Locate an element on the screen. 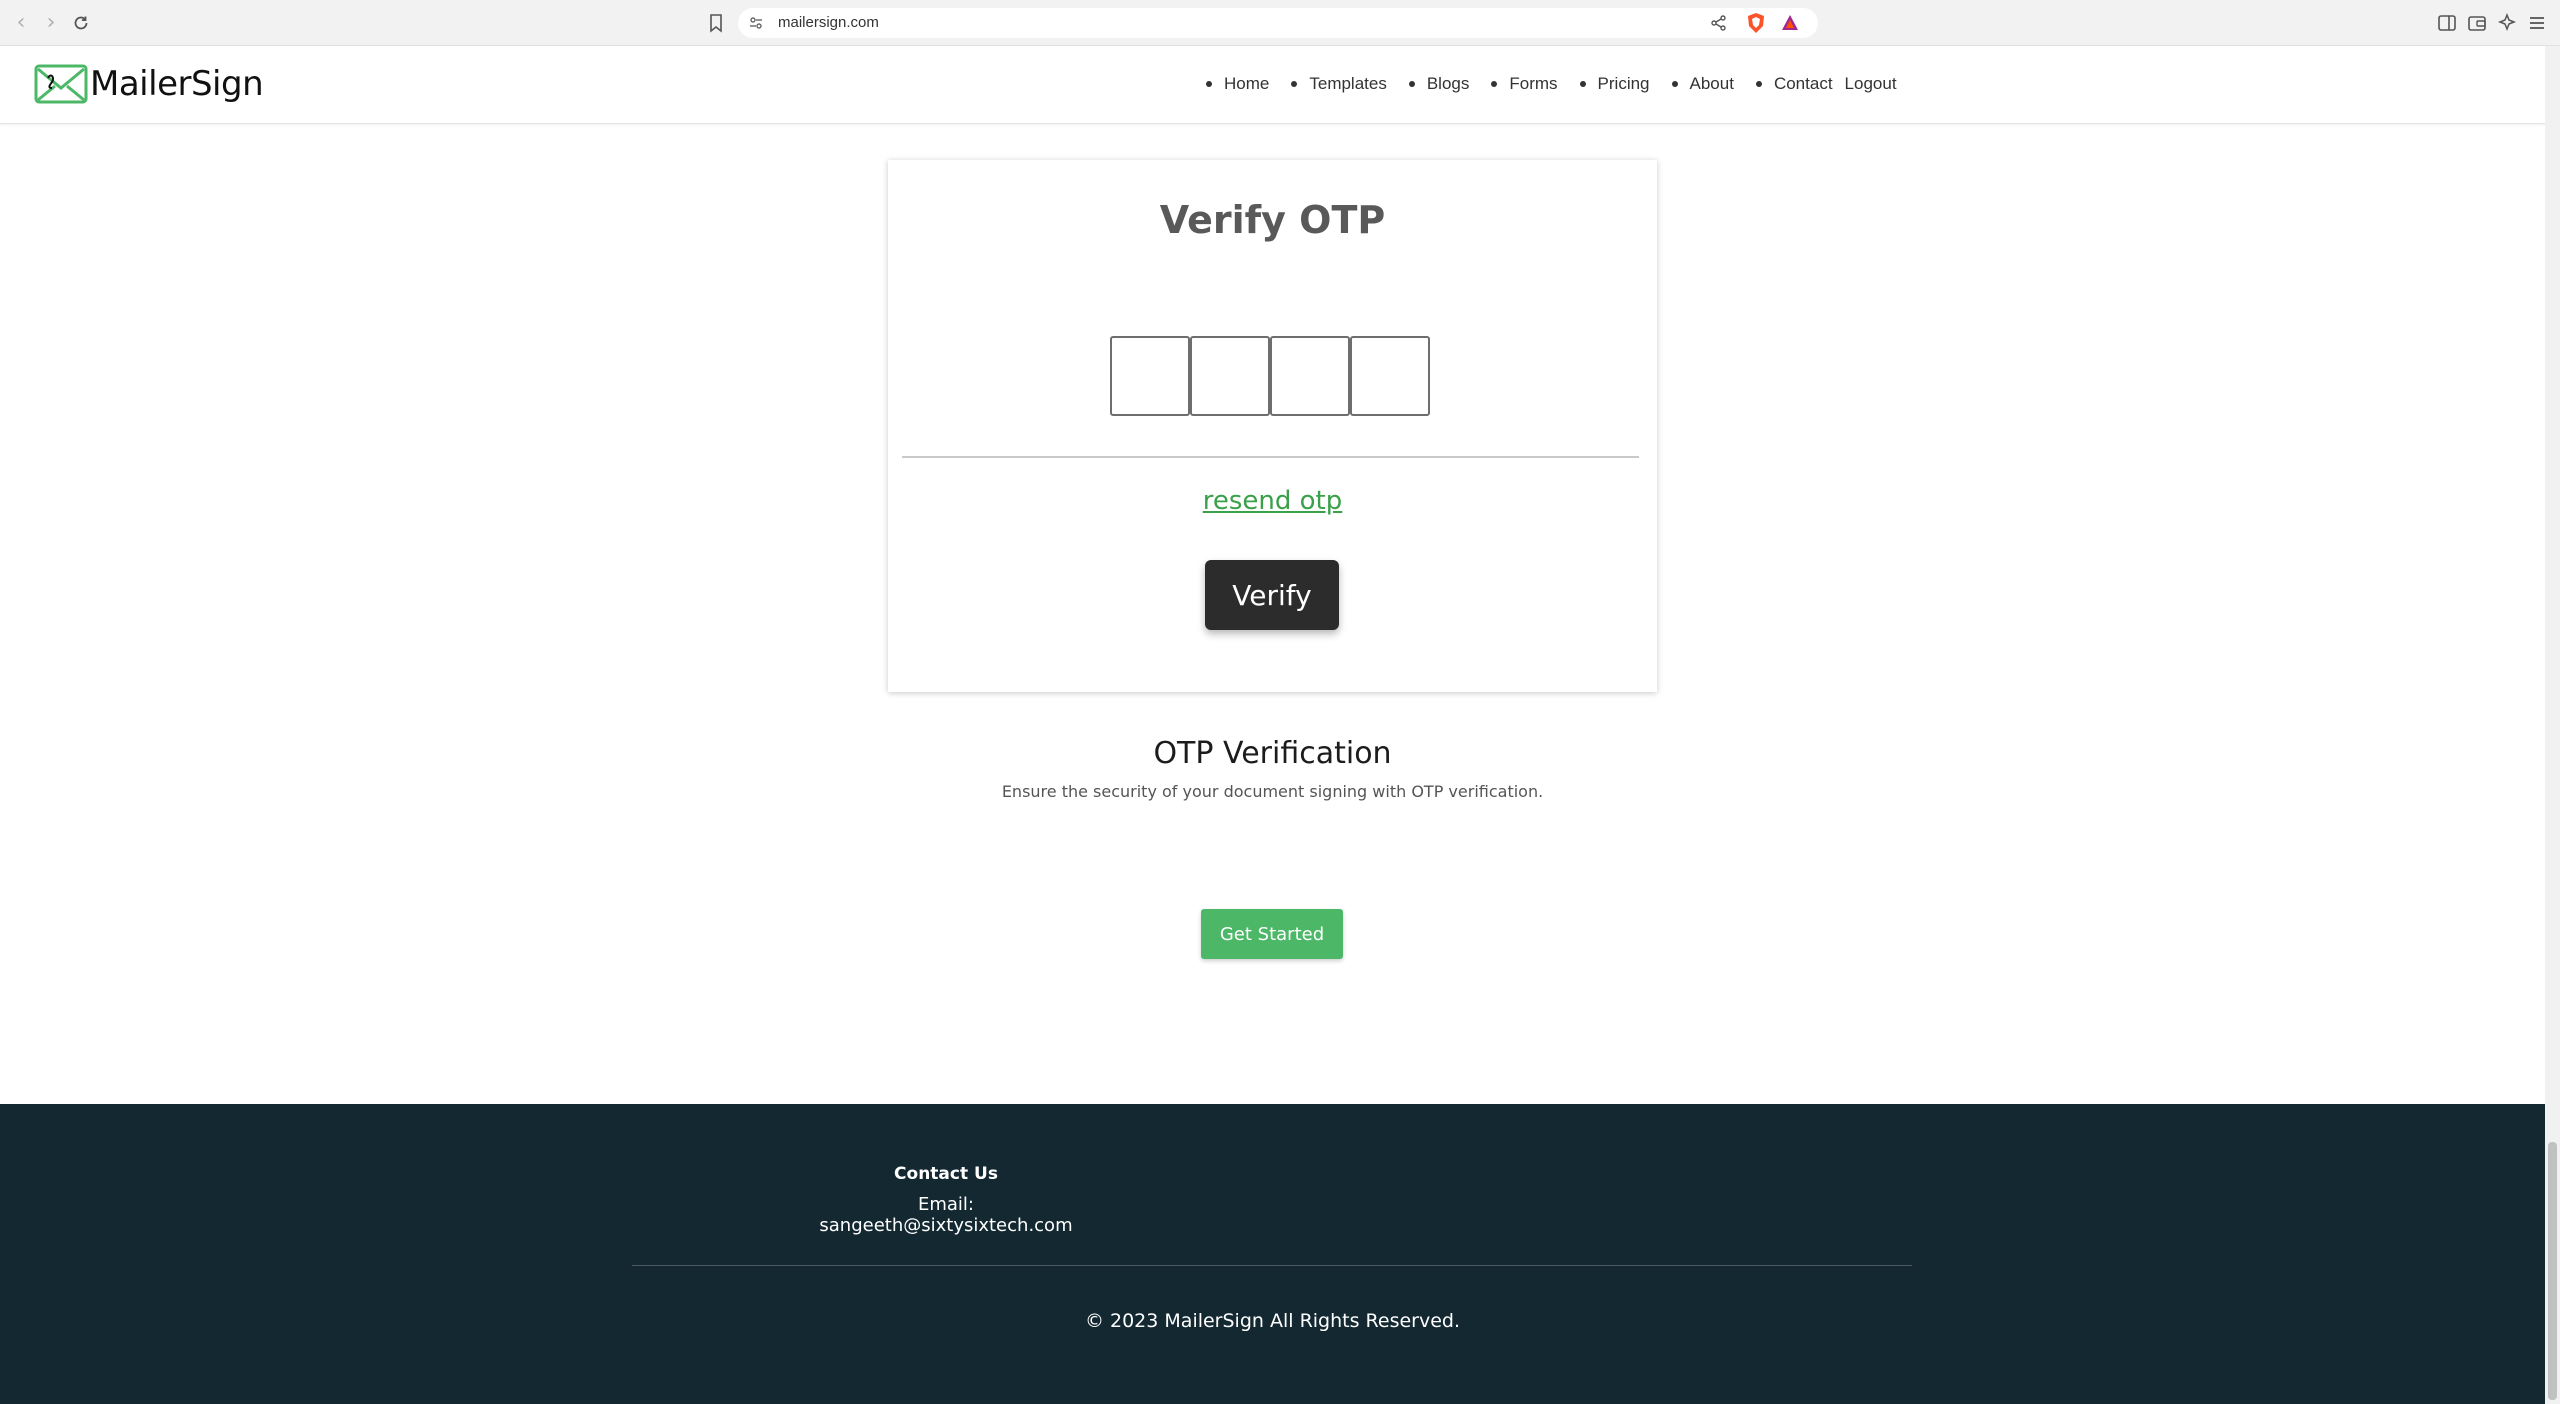  nav-contact: Contact is located at coordinates (1789, 84).